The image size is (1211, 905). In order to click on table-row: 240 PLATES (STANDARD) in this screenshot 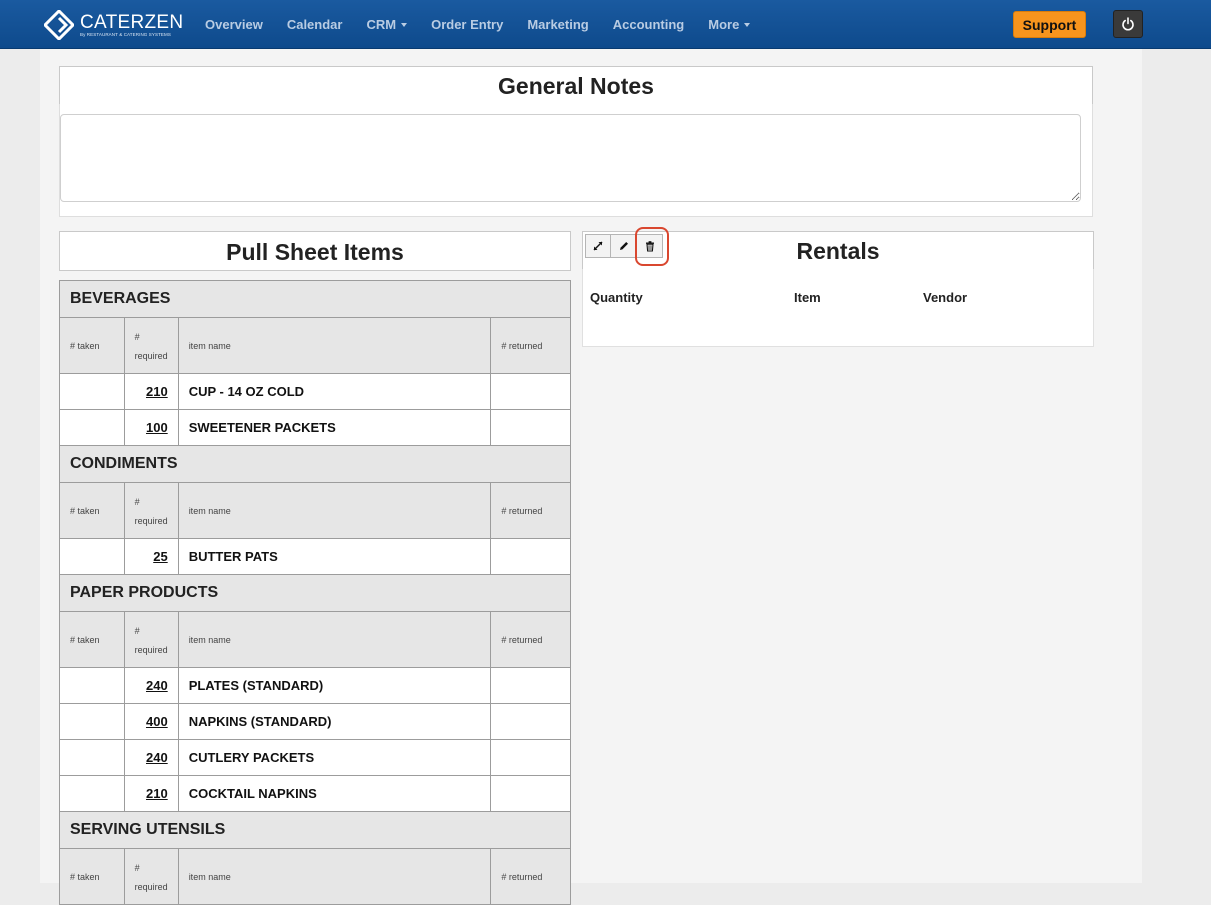, I will do `click(315, 685)`.